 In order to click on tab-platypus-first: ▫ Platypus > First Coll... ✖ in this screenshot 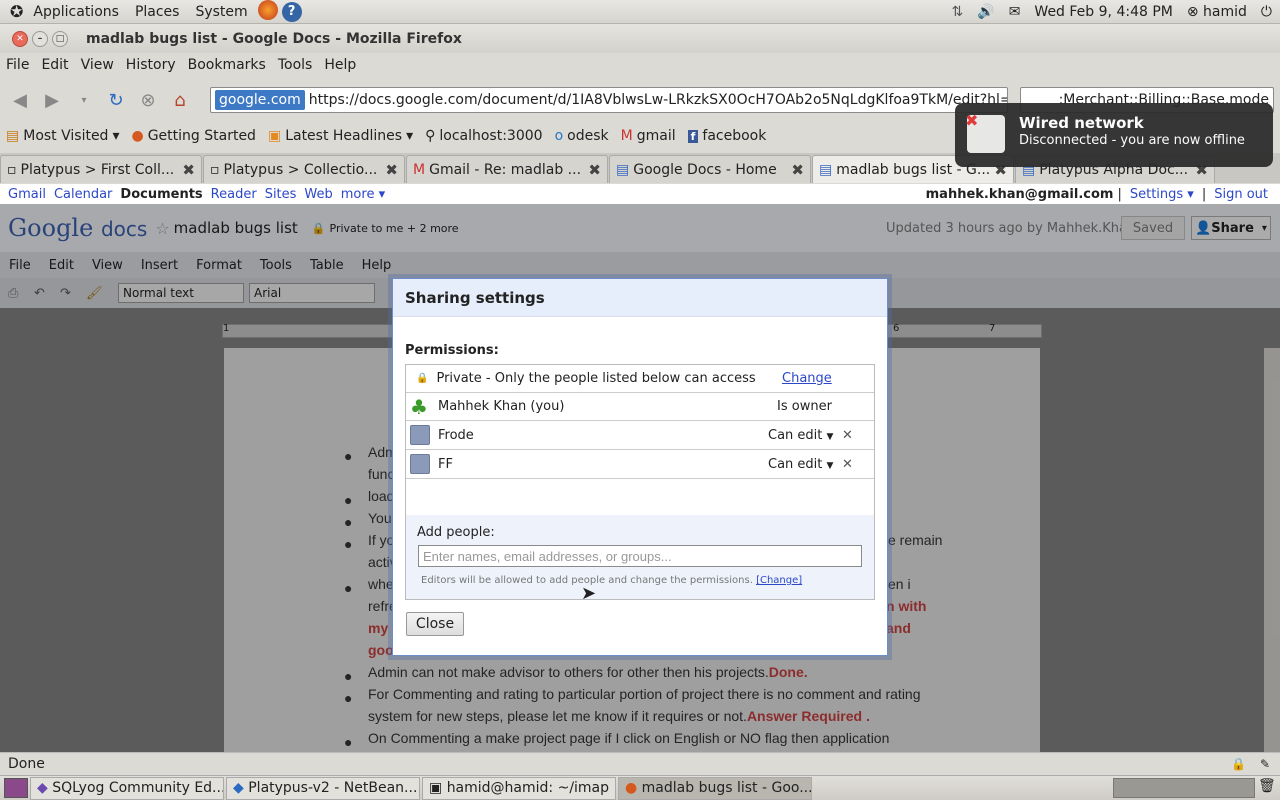, I will do `click(101, 169)`.